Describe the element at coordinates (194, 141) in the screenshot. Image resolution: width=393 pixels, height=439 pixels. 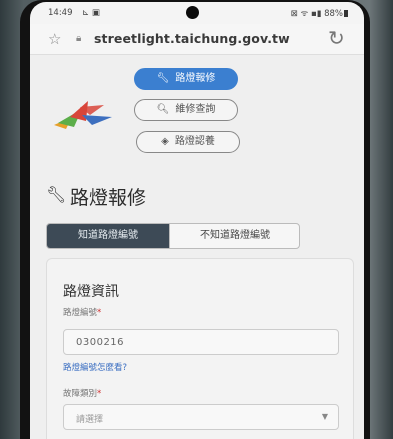
I see `nav-adopt-label: 路燈認養` at that location.